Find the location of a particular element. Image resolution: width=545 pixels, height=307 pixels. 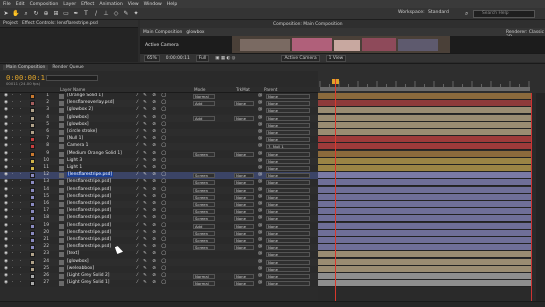

tab-effect-controls: Effect Controls: lensflarestripe.psd is located at coordinates (60, 23).